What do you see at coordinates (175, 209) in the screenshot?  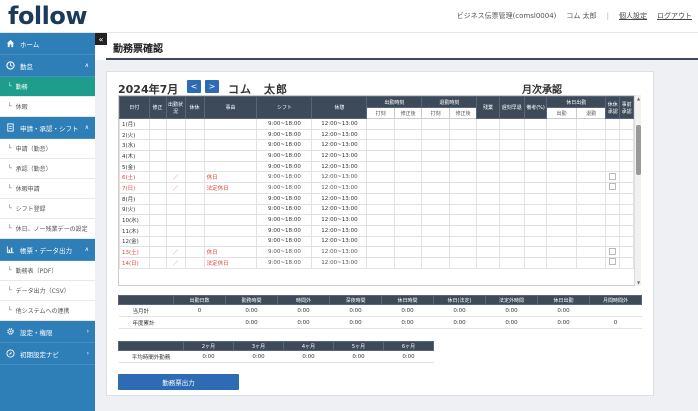 I see `cell-mark` at bounding box center [175, 209].